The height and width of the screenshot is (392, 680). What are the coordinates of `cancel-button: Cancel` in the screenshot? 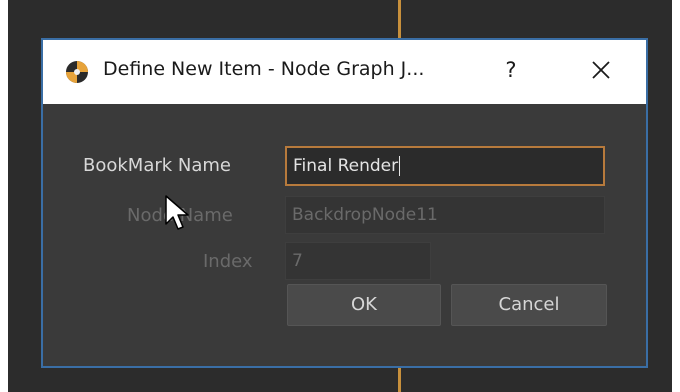 It's located at (529, 305).